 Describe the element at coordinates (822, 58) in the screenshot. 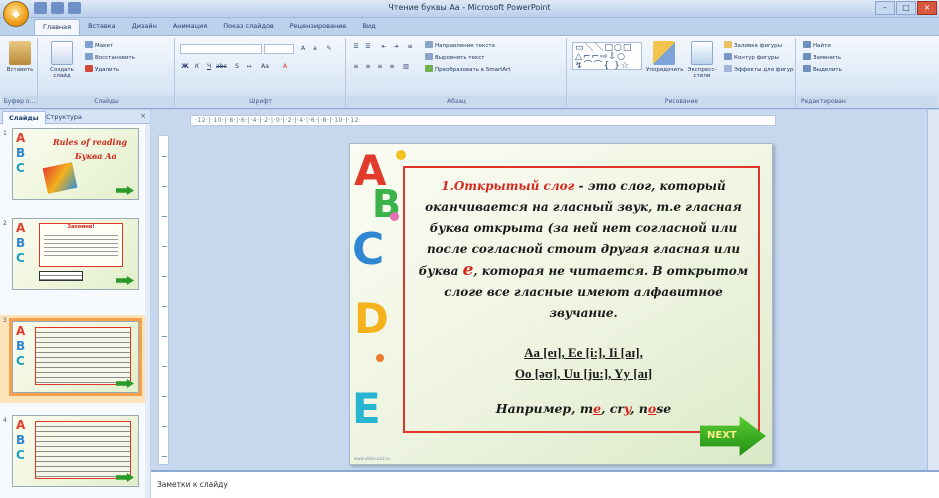

I see `replace-button: Заменить` at that location.